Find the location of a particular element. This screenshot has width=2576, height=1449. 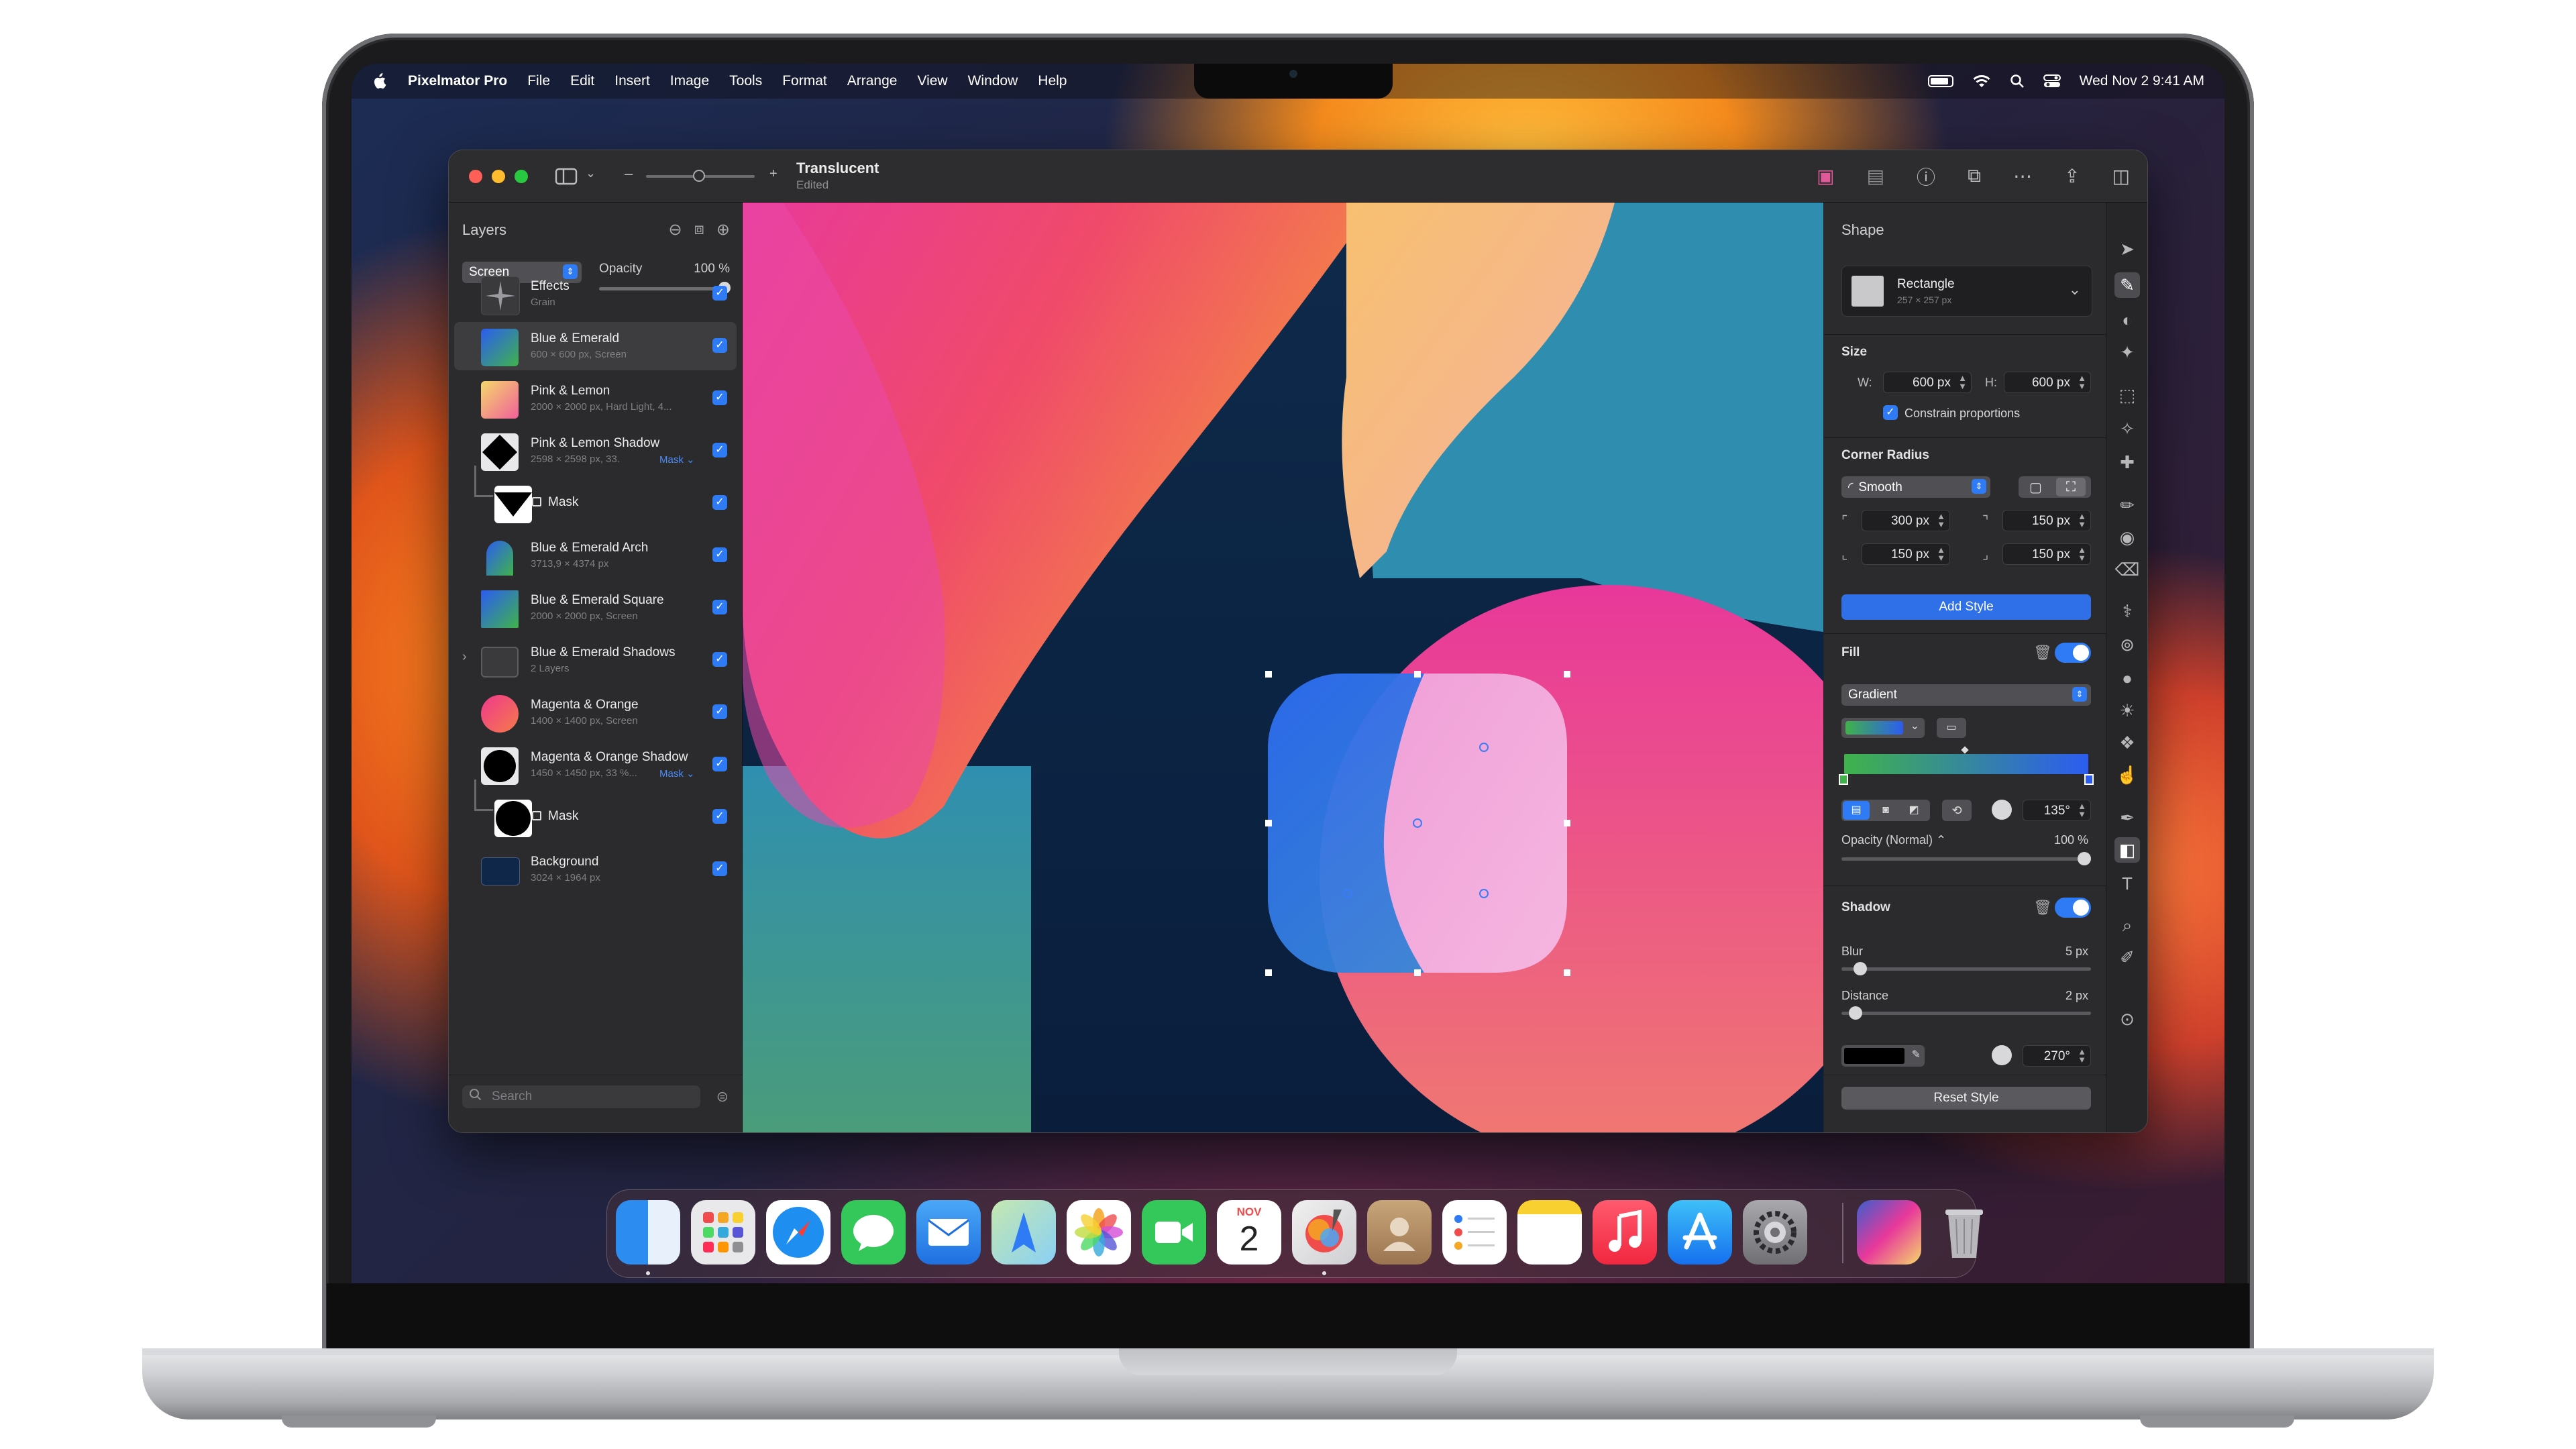

more-tools-icon: ⊙ is located at coordinates (2127, 1019).